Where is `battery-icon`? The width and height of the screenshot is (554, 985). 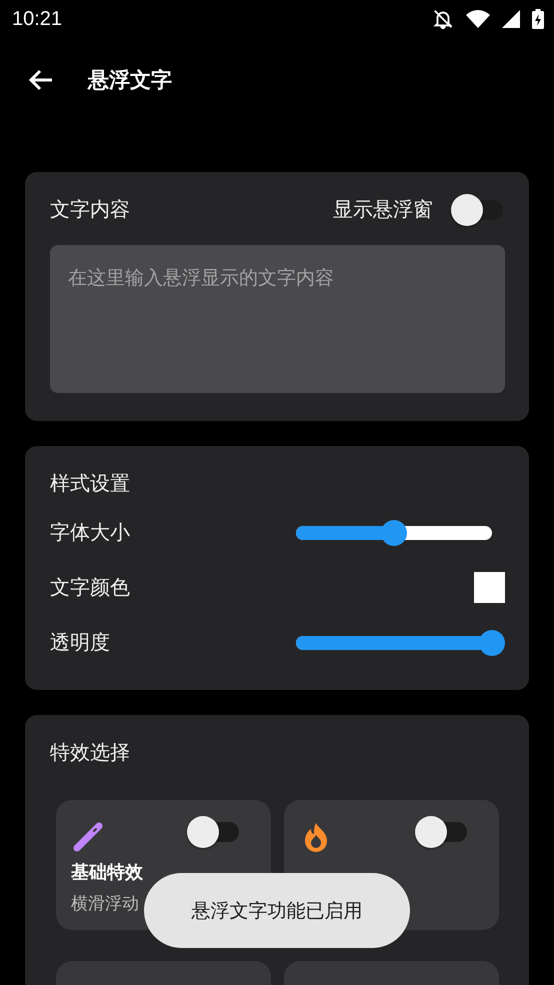
battery-icon is located at coordinates (538, 19).